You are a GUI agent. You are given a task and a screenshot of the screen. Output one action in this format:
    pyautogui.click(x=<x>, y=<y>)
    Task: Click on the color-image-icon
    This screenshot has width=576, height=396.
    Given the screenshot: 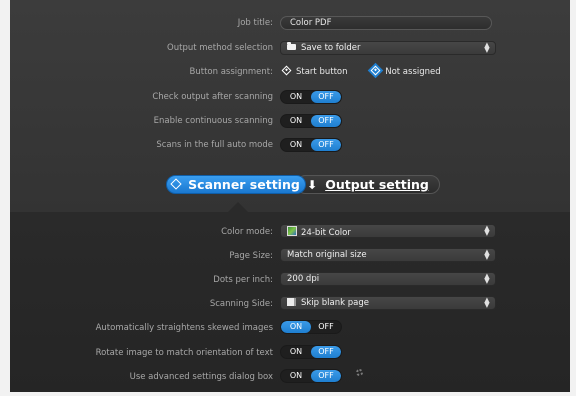 What is the action you would take?
    pyautogui.click(x=292, y=231)
    